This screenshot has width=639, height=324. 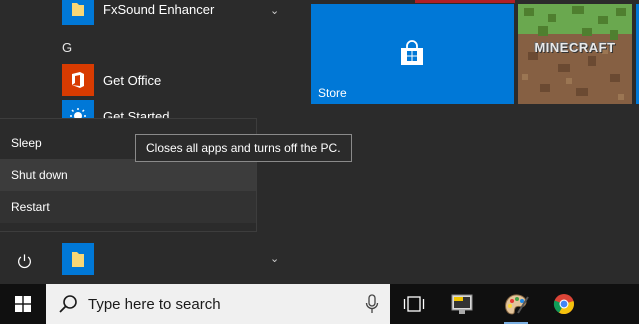 I want to click on search-icon, so click(x=68, y=304).